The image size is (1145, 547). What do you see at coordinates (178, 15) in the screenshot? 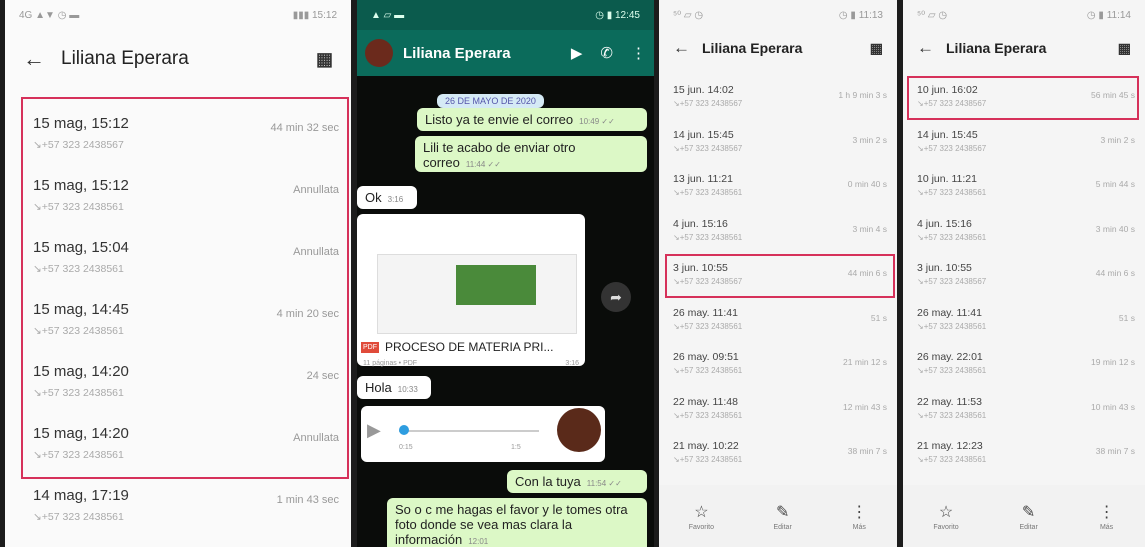
I see `status-bar: 4G ▲▼ ◷ ▬ ▮▮▮ 15:12` at bounding box center [178, 15].